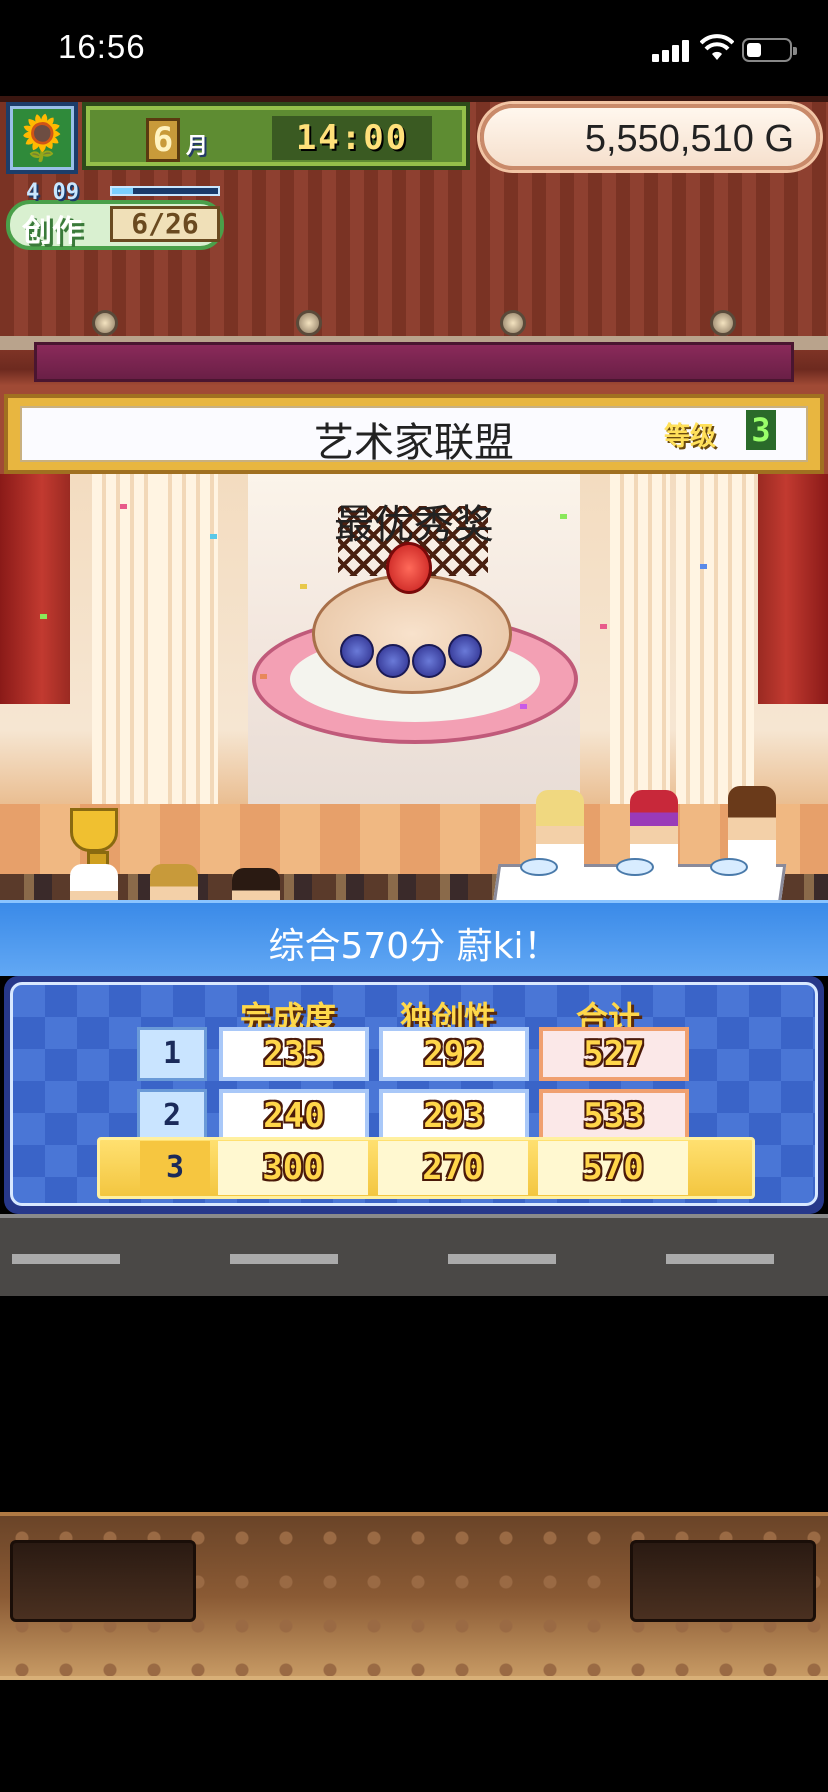  Describe the element at coordinates (293, 1168) in the screenshot. I see `score-completion: 300` at that location.